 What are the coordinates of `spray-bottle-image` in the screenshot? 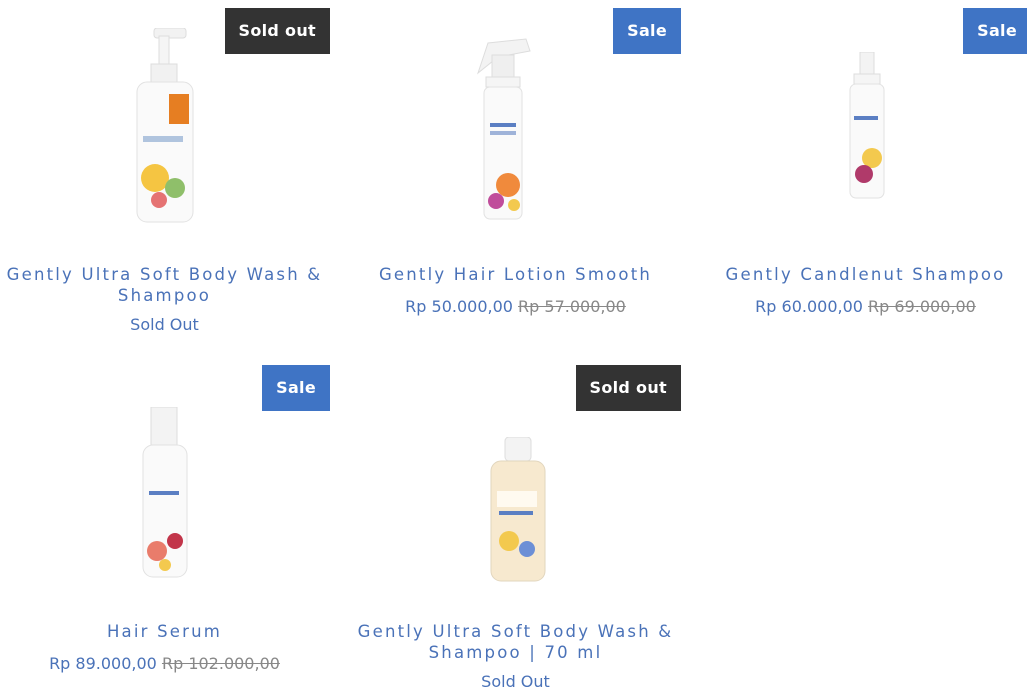 It's located at (503, 129).